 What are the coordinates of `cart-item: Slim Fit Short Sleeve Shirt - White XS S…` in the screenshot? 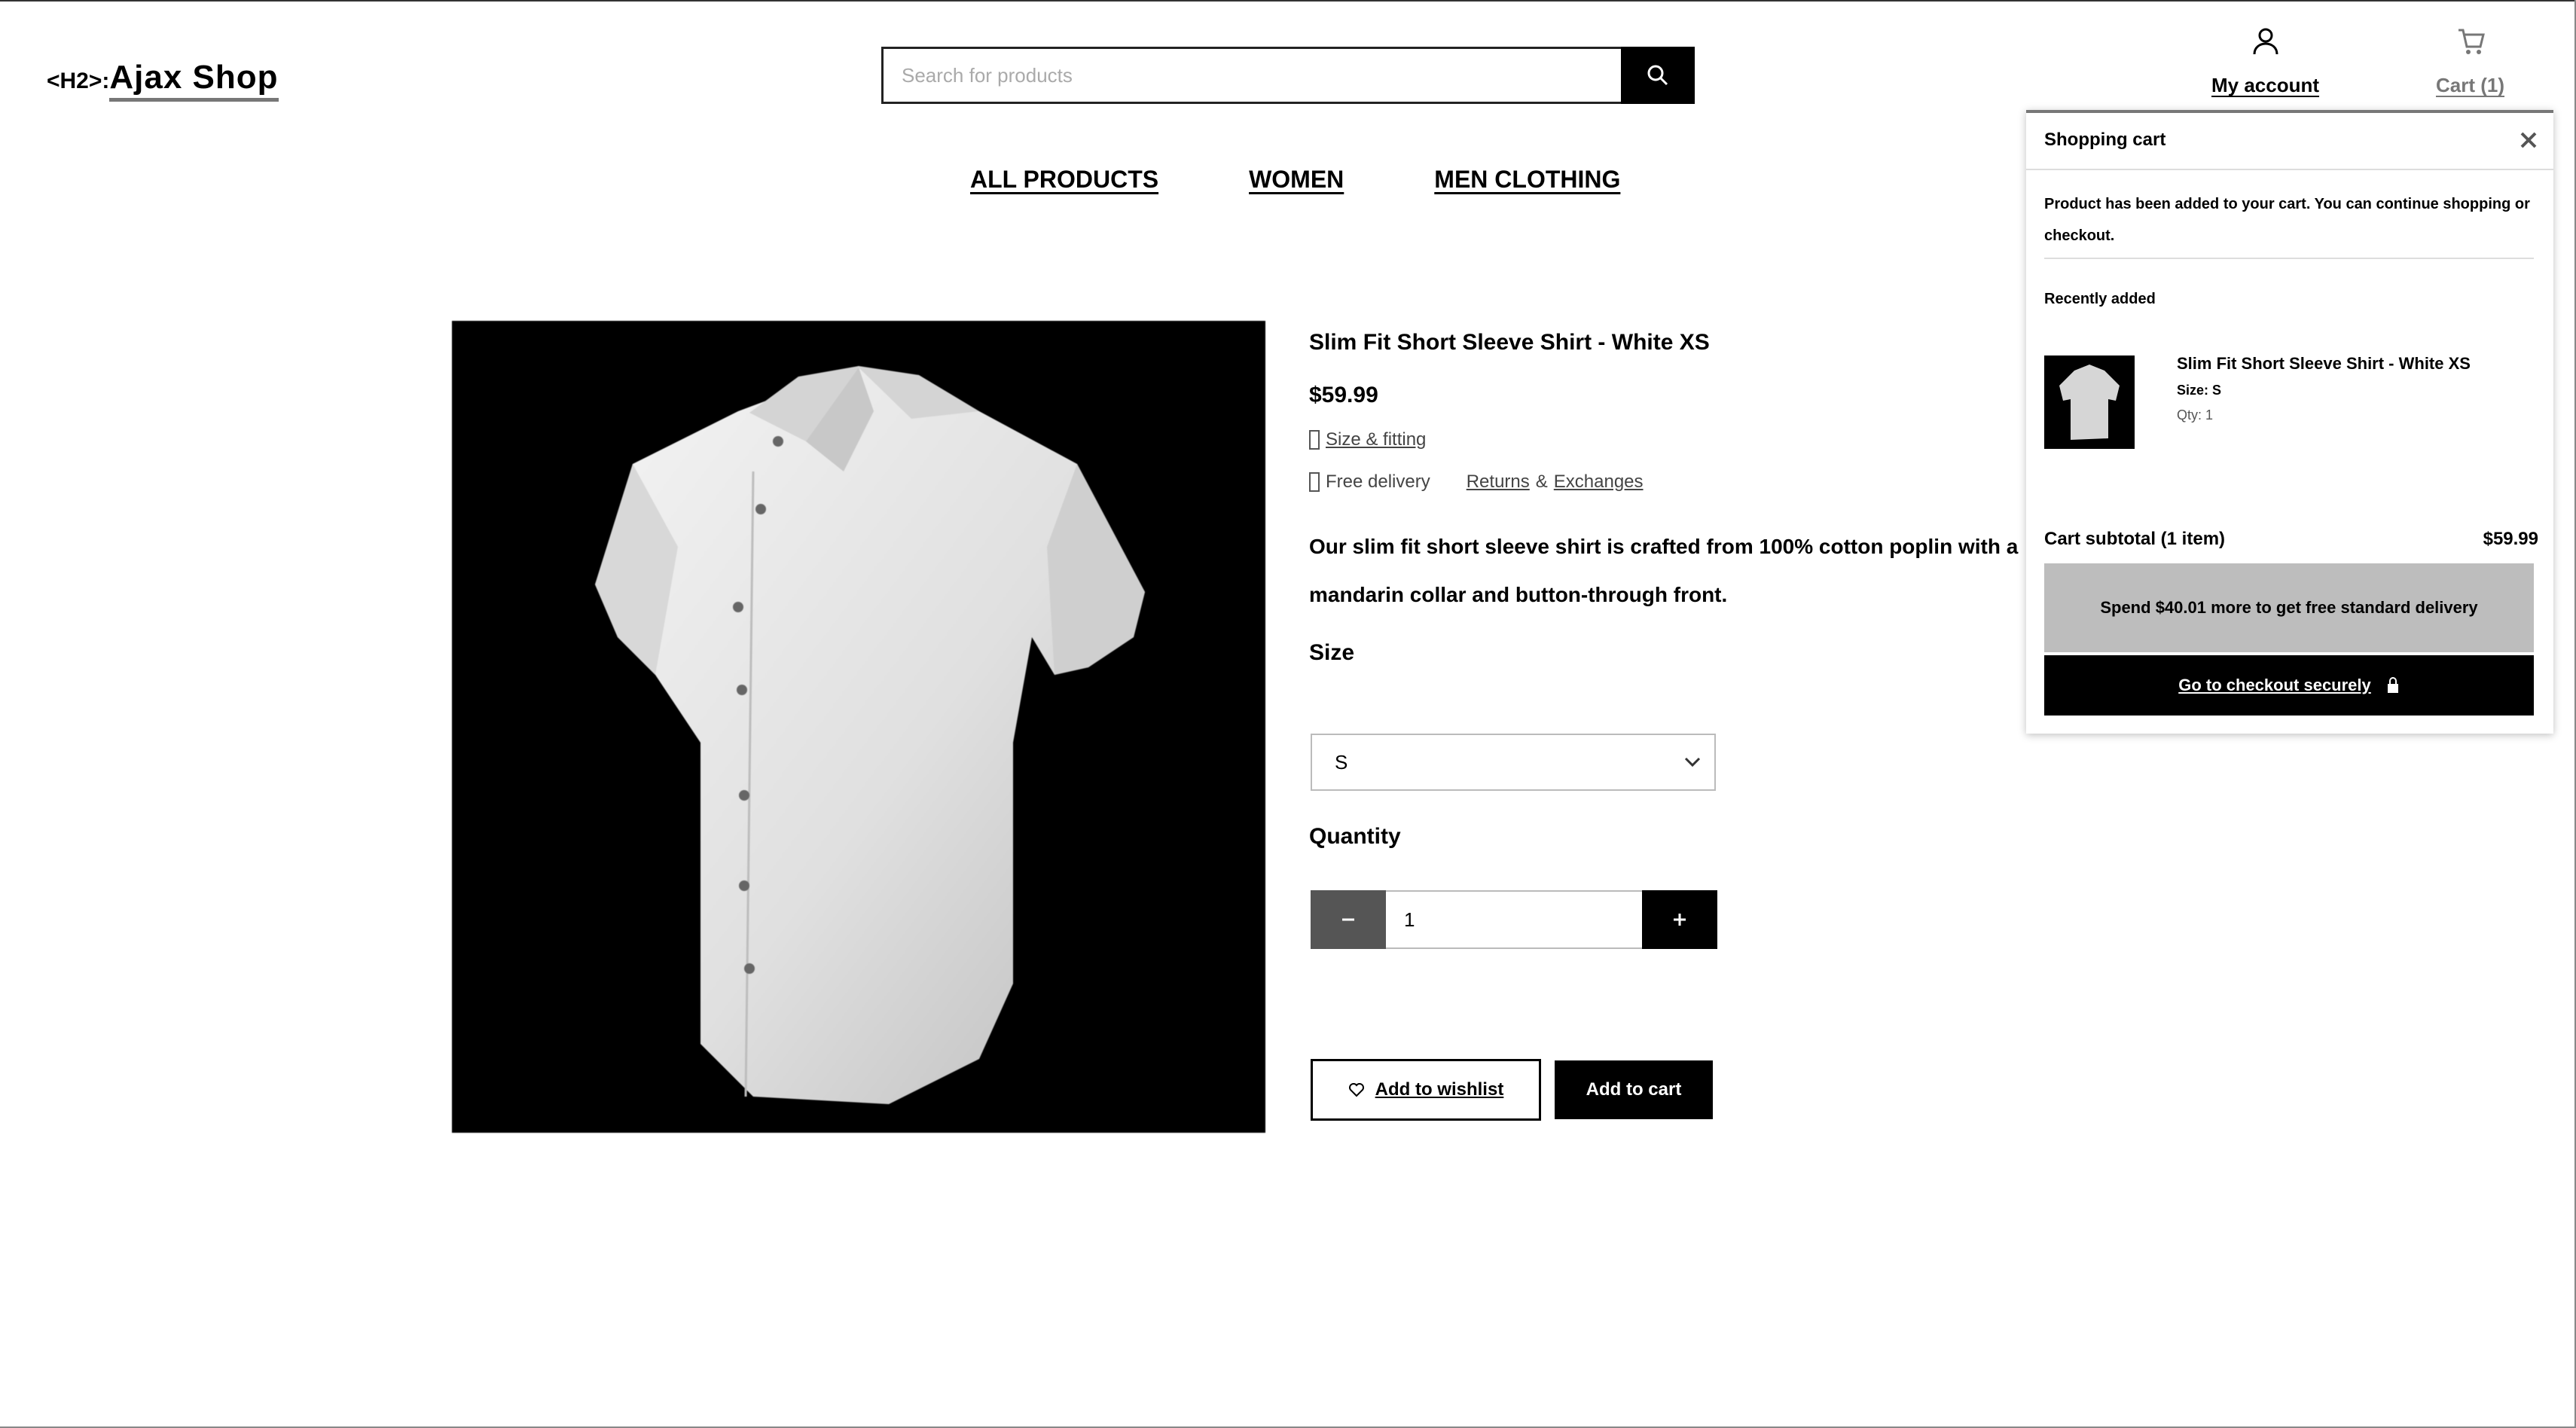 It's located at (2358, 388).